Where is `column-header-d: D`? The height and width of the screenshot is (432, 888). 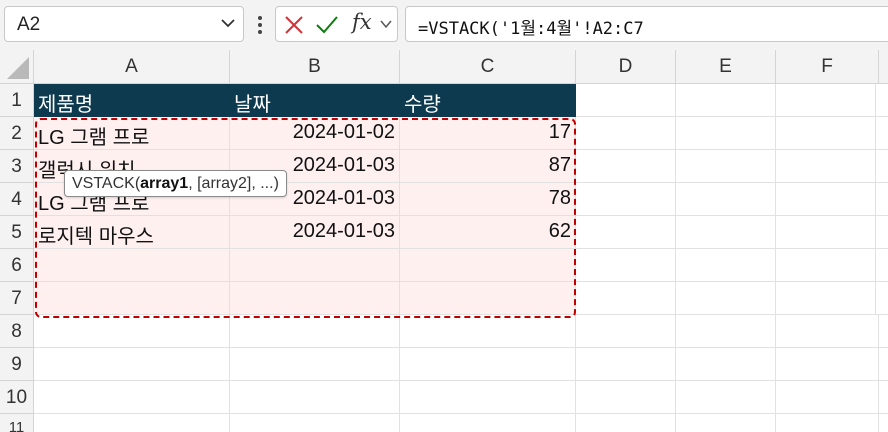 column-header-d: D is located at coordinates (626, 67).